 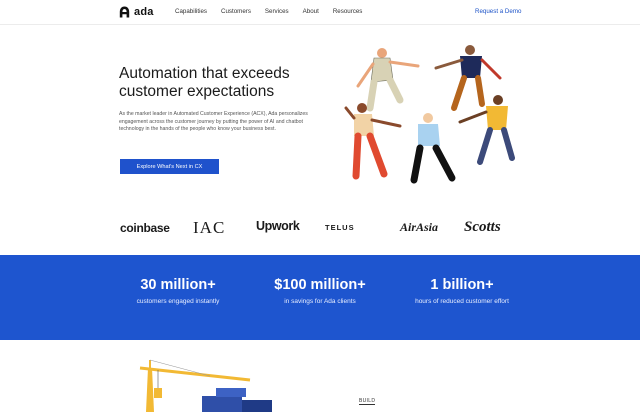 I want to click on stat-value: 30 million+, so click(x=178, y=285).